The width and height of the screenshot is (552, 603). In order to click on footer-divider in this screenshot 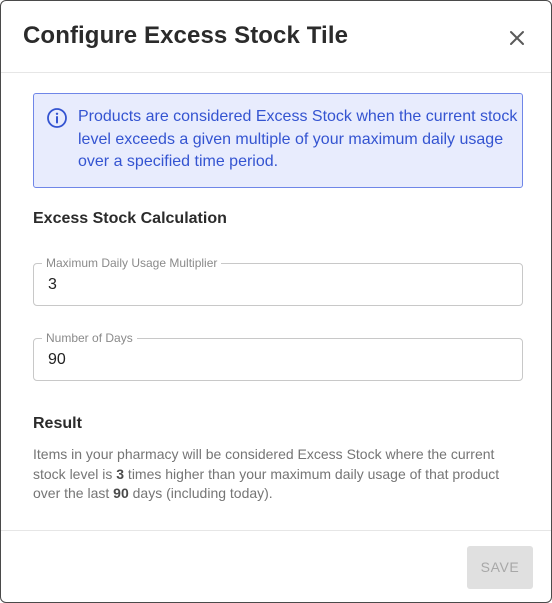, I will do `click(276, 530)`.